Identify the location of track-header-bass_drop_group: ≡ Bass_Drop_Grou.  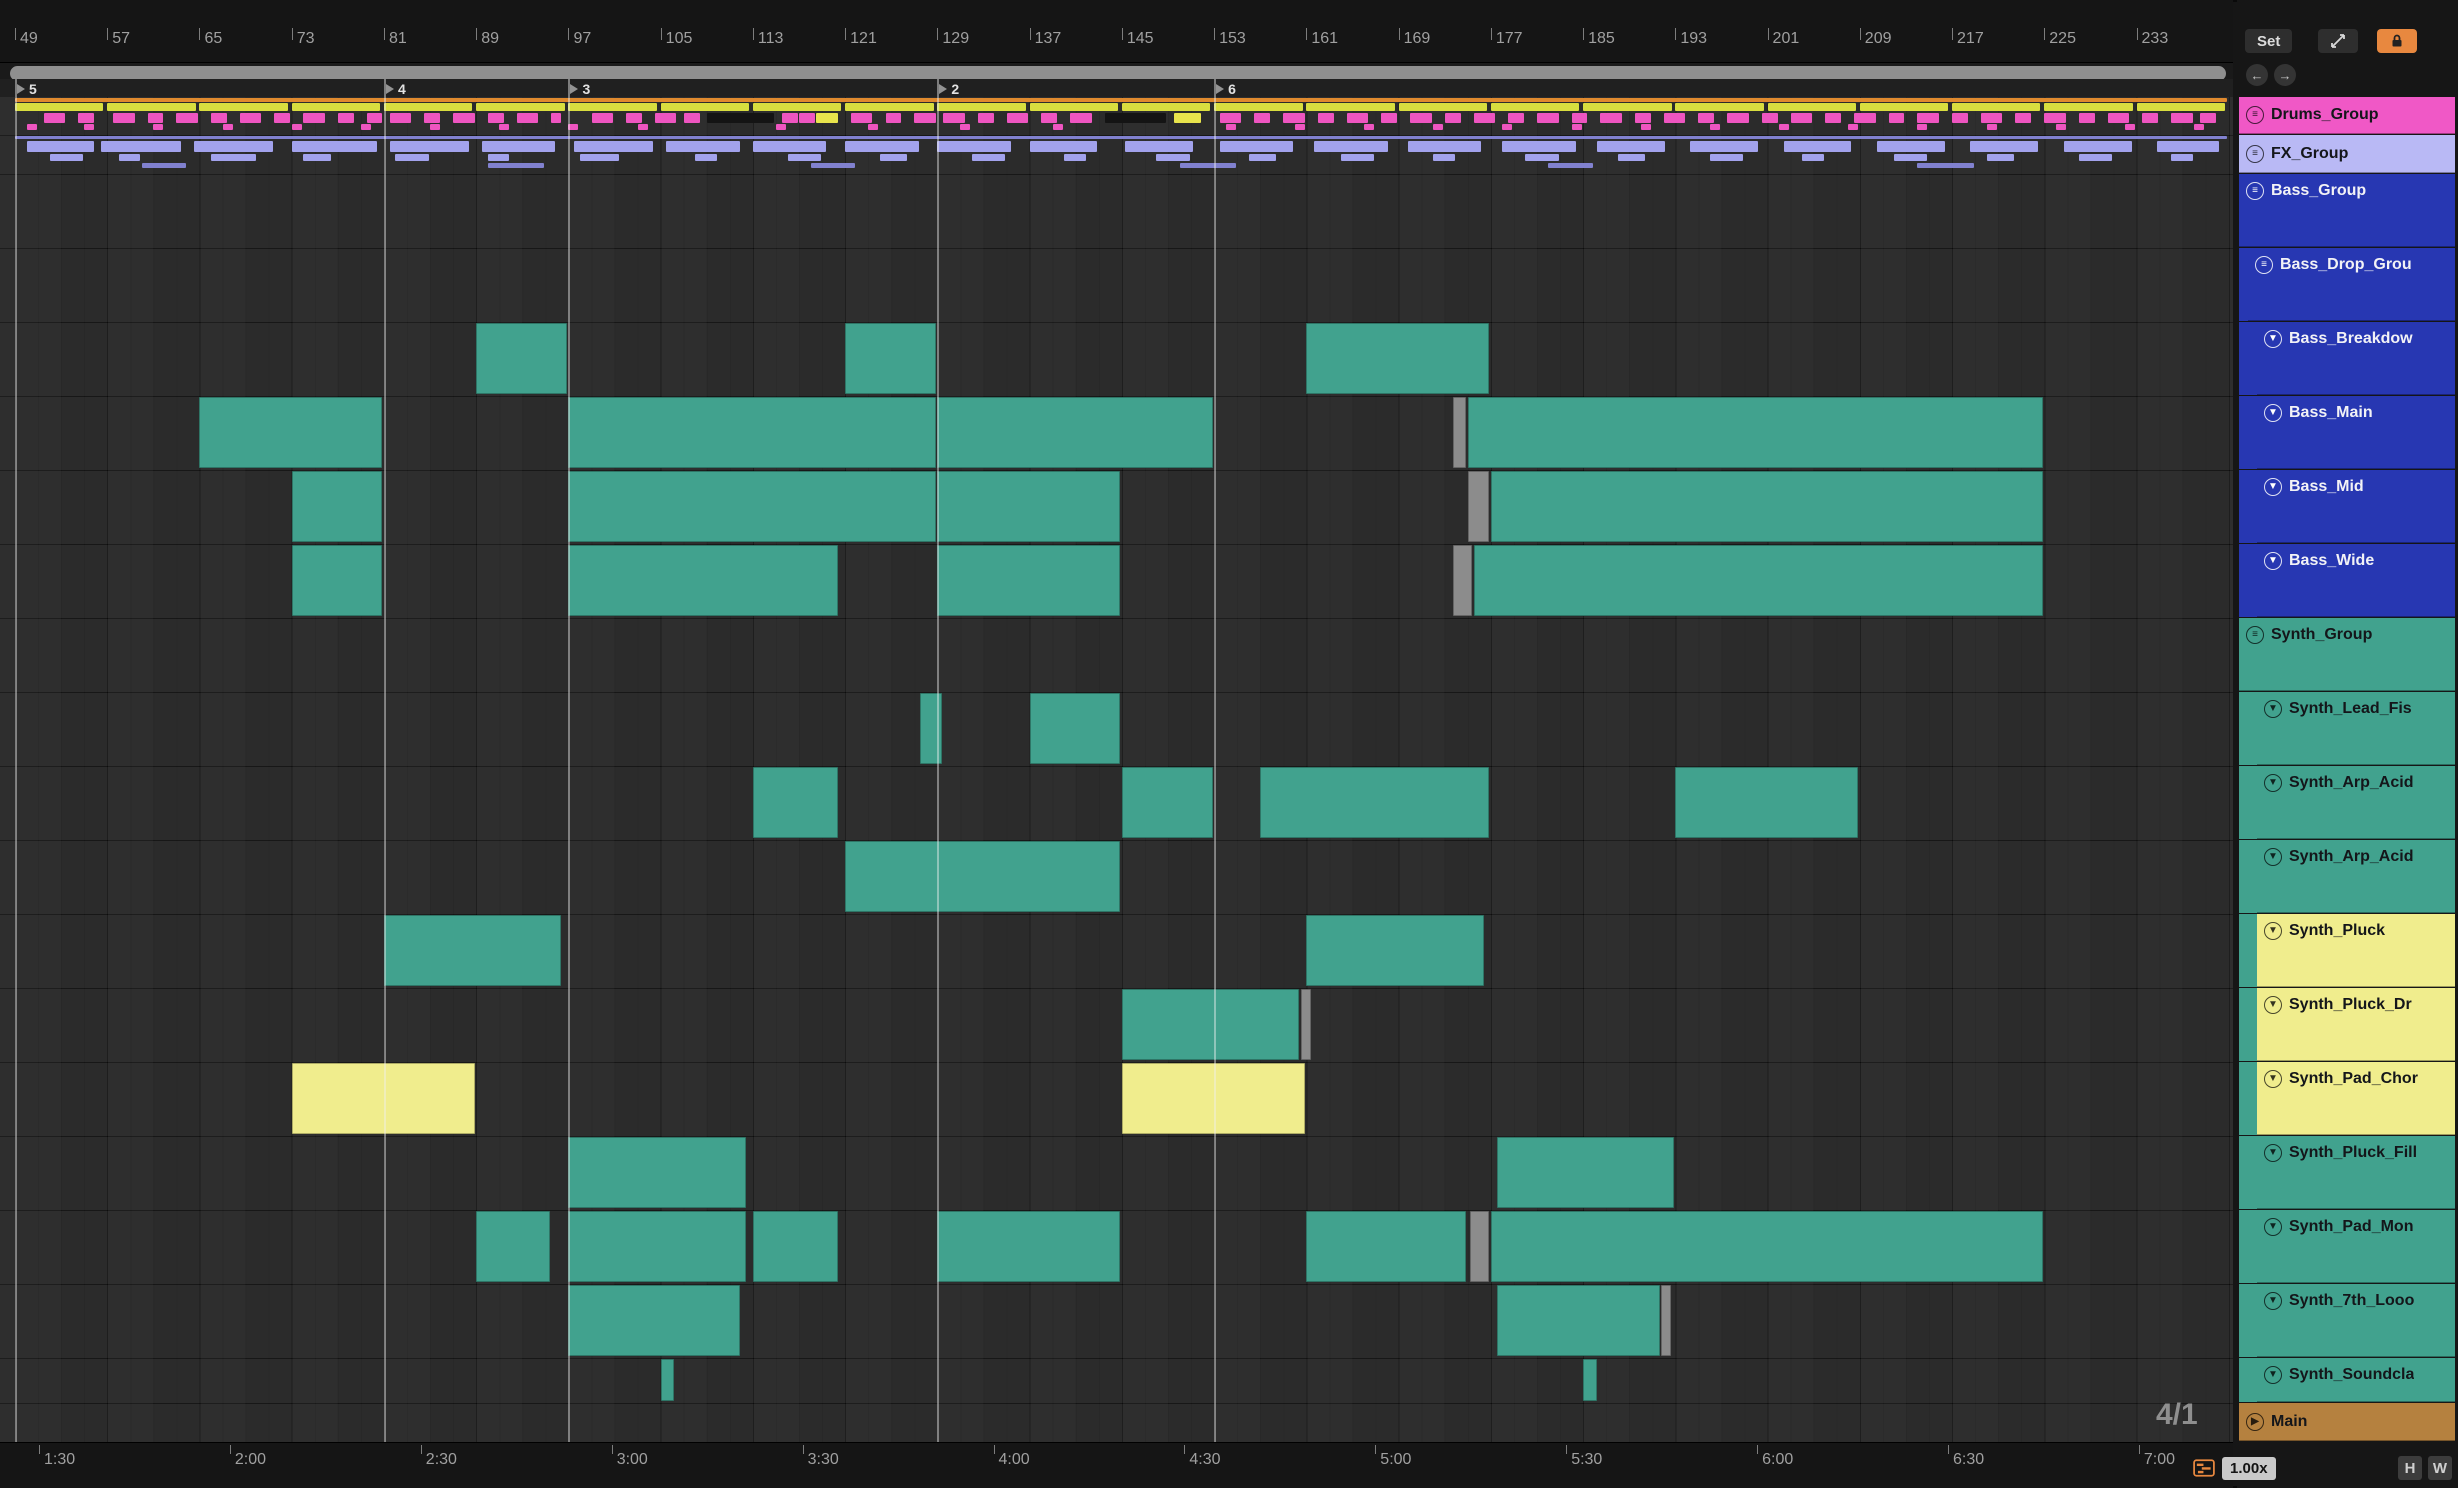
(2347, 284).